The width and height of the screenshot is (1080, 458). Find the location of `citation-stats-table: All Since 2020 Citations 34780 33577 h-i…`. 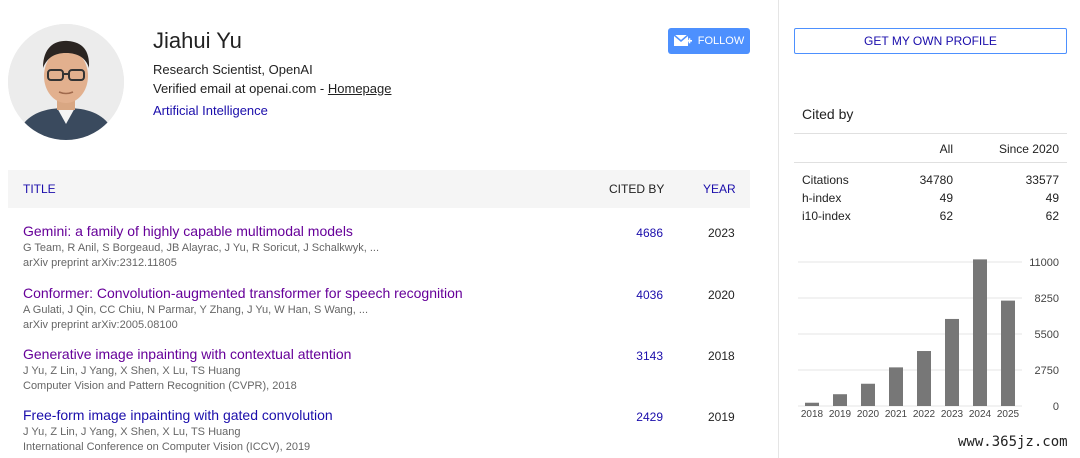

citation-stats-table: All Since 2020 Citations 34780 33577 h-i… is located at coordinates (930, 179).